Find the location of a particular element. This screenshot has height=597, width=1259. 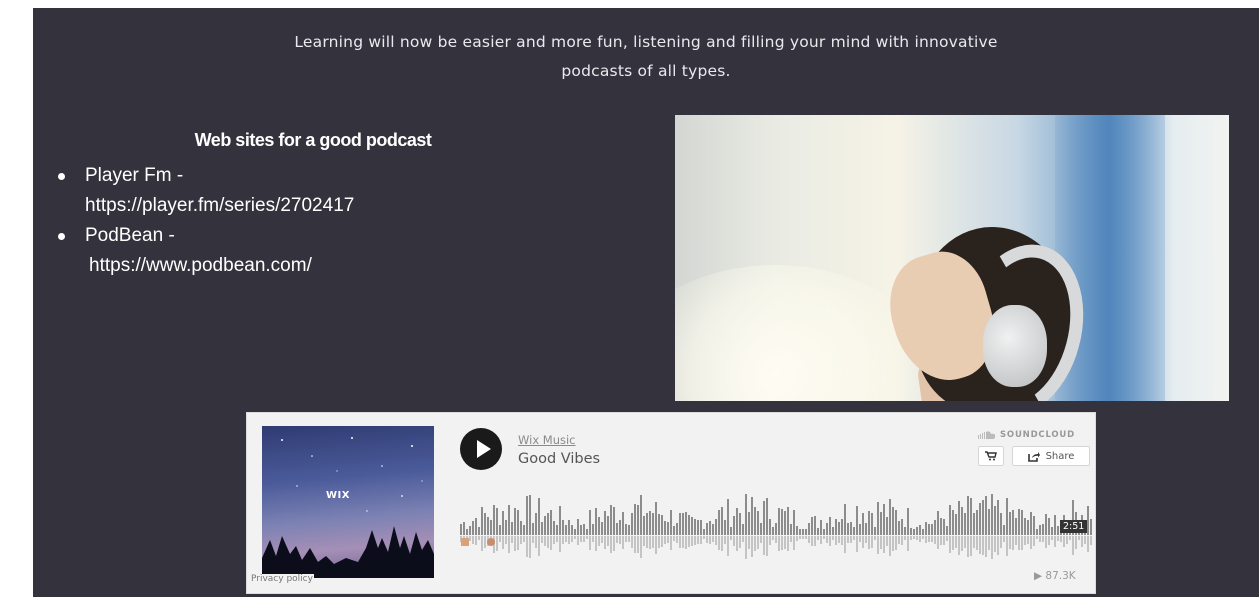

waveform is located at coordinates (776, 523).